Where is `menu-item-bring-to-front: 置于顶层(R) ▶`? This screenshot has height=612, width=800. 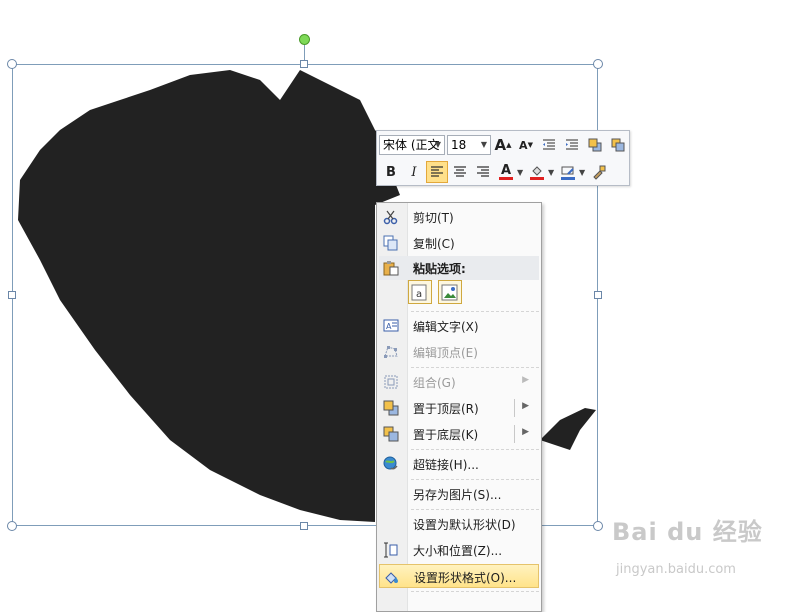 menu-item-bring-to-front: 置于顶层(R) ▶ is located at coordinates (459, 408).